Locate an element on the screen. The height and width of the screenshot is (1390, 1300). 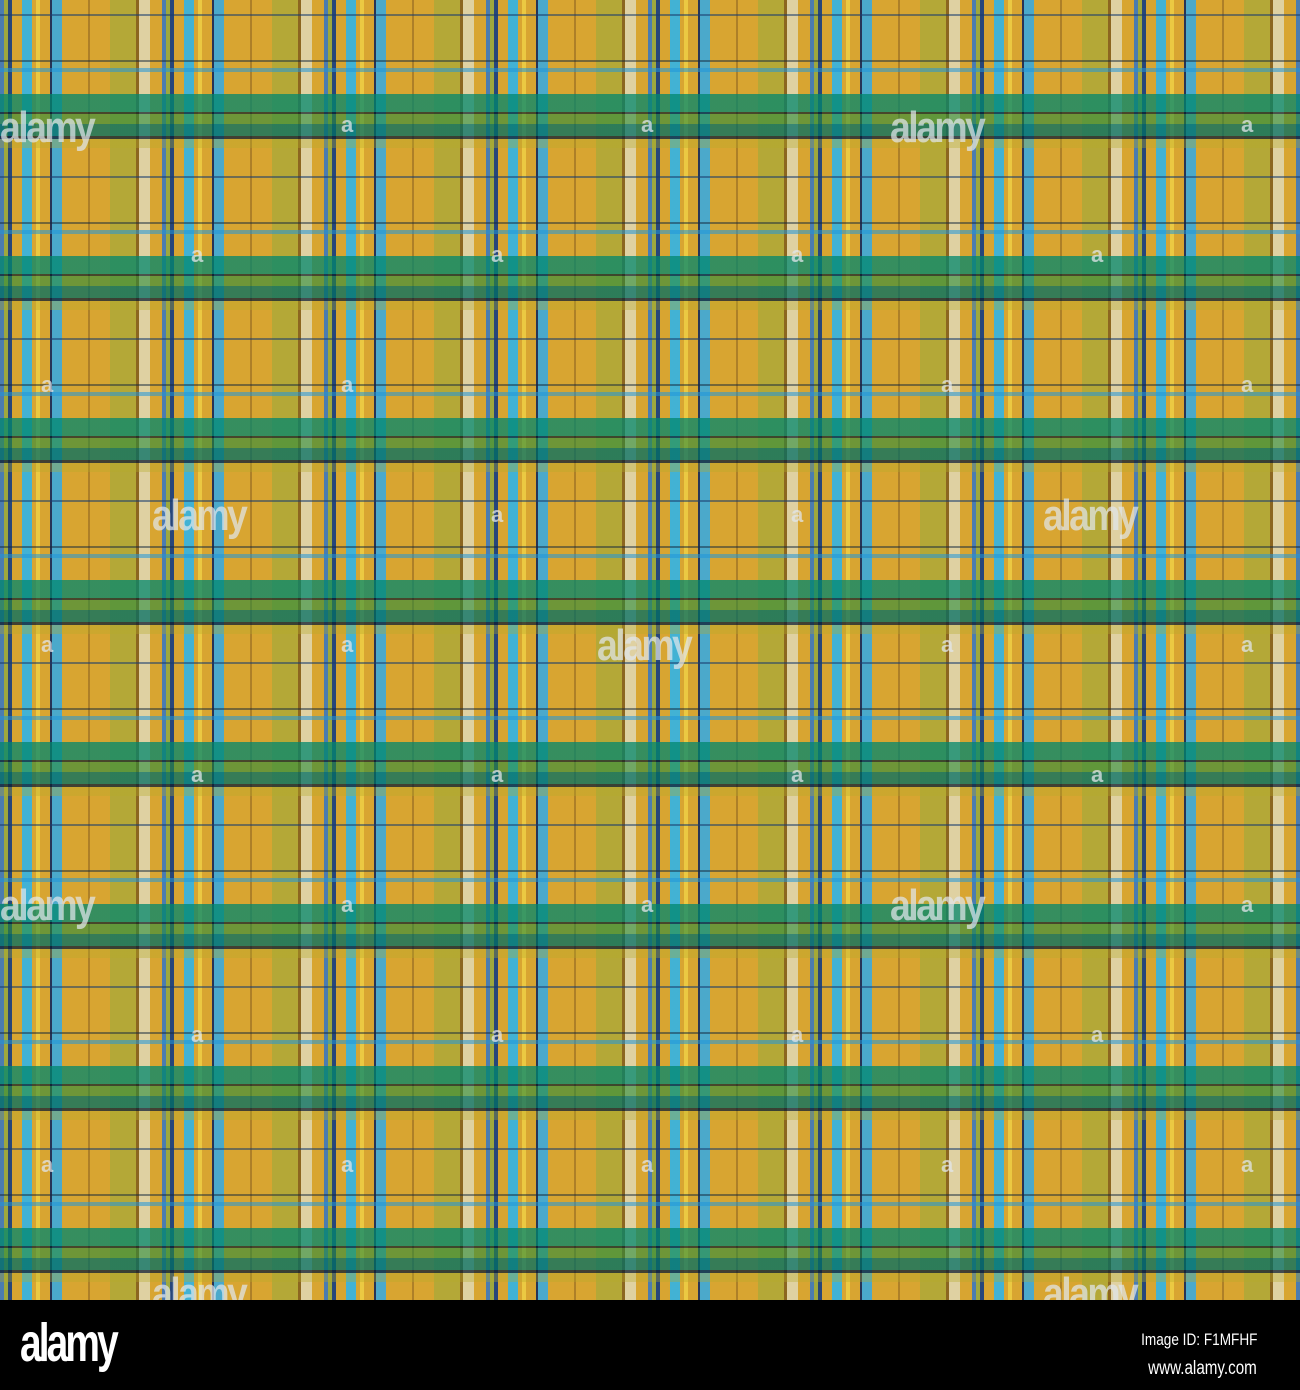
alamy-logo: alamy is located at coordinates (69, 1343).